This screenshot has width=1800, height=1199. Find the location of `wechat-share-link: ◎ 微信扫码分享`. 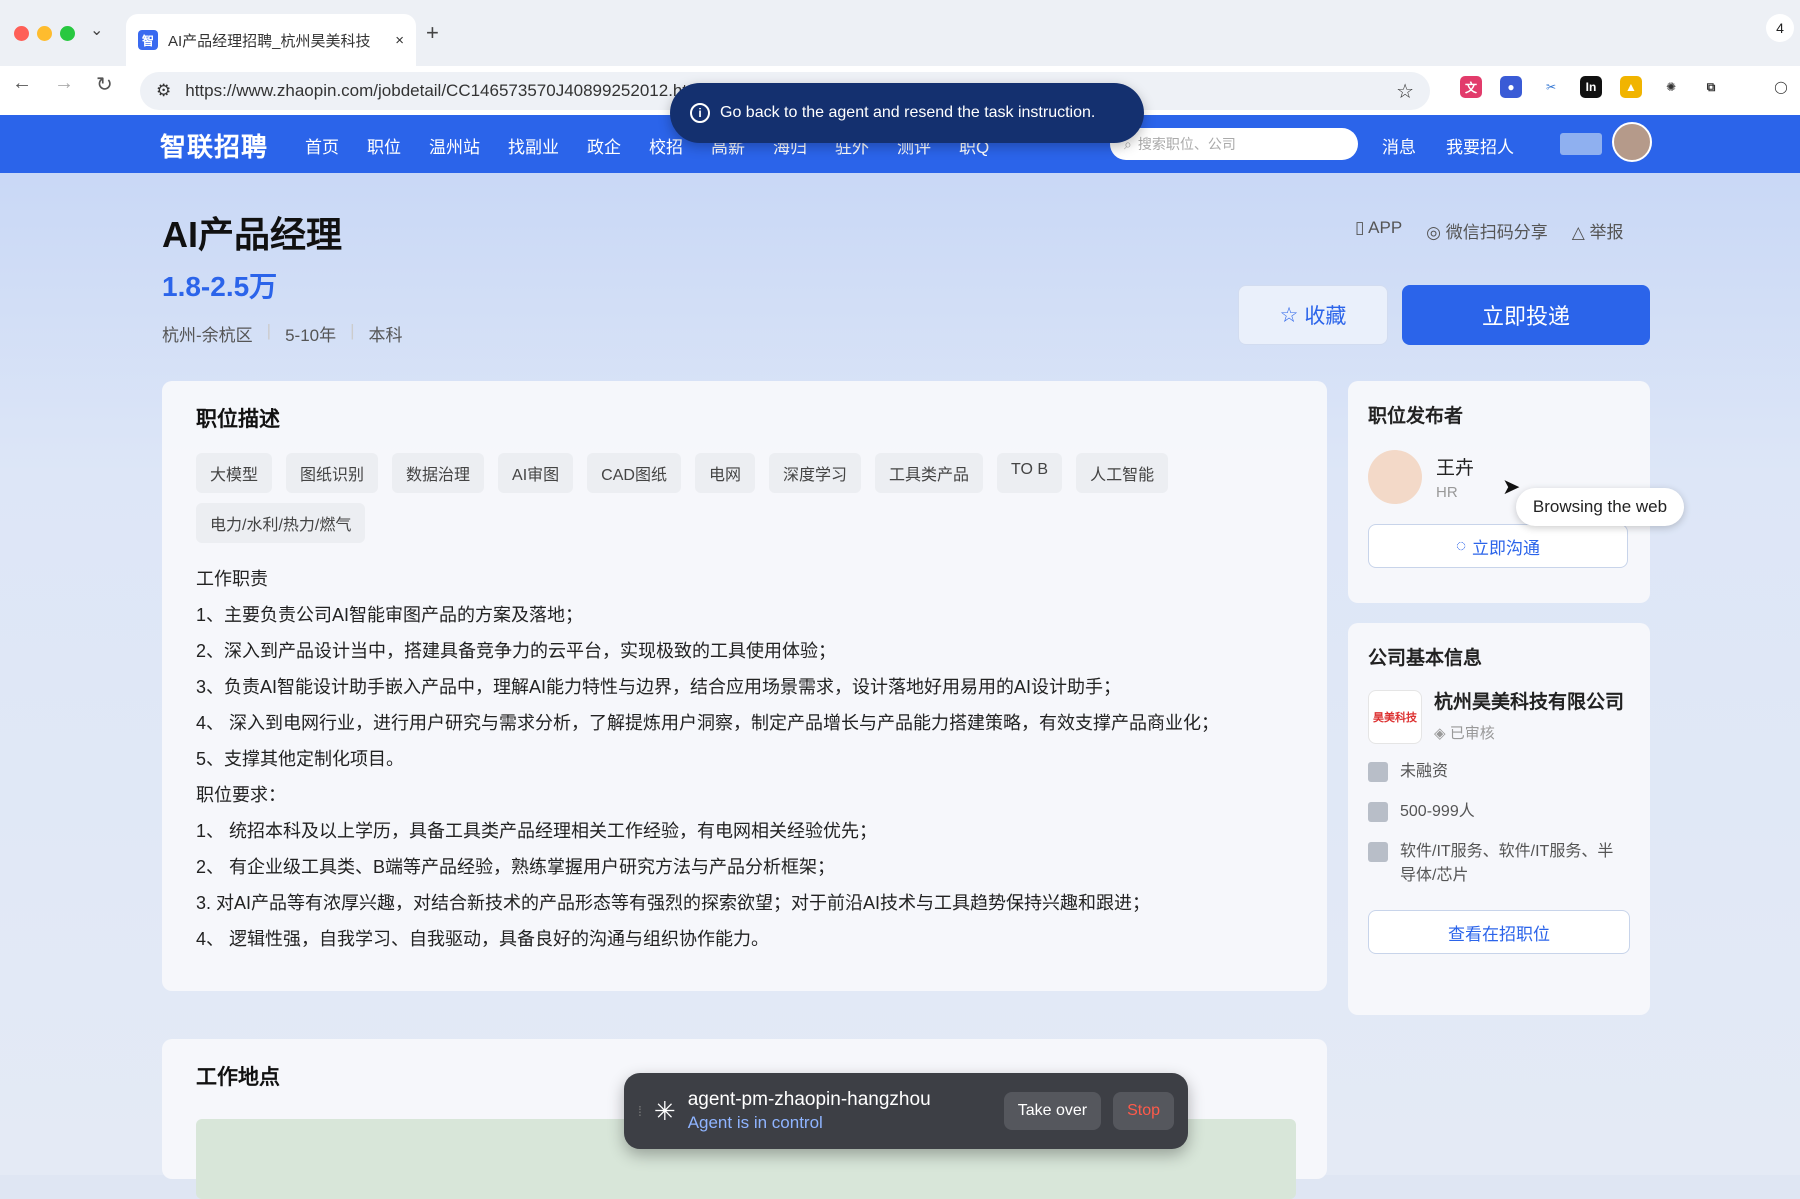

wechat-share-link: ◎ 微信扫码分享 is located at coordinates (1487, 230).